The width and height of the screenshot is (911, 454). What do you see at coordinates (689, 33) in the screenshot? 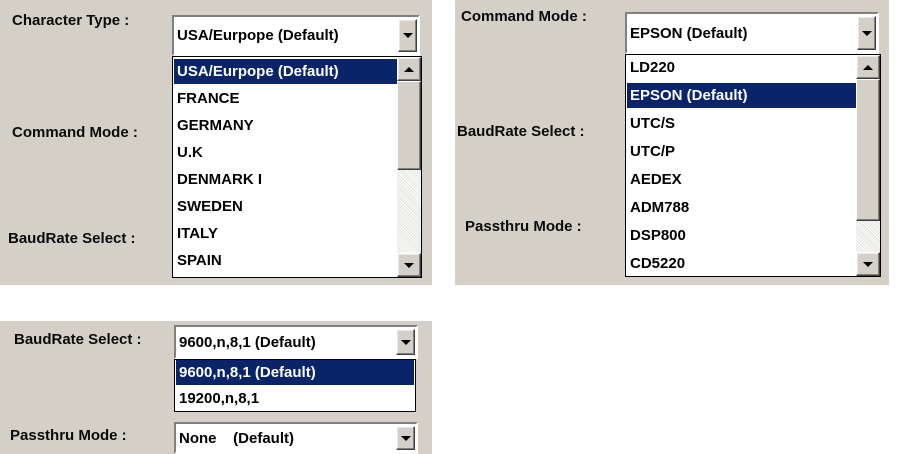
I see `command-mode-value: EPSON (Default)` at bounding box center [689, 33].